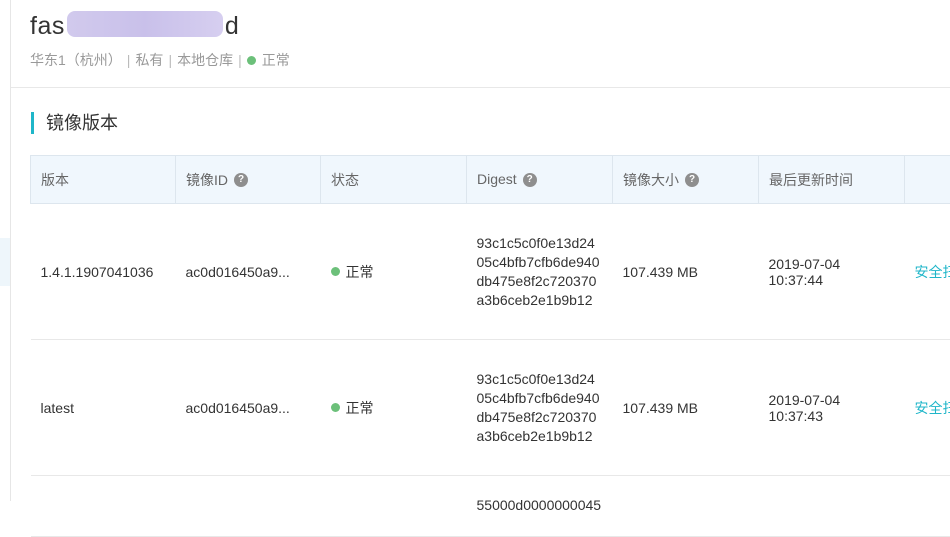 Image resolution: width=950 pixels, height=537 pixels. I want to click on repo-type: 本地仓库, so click(205, 60).